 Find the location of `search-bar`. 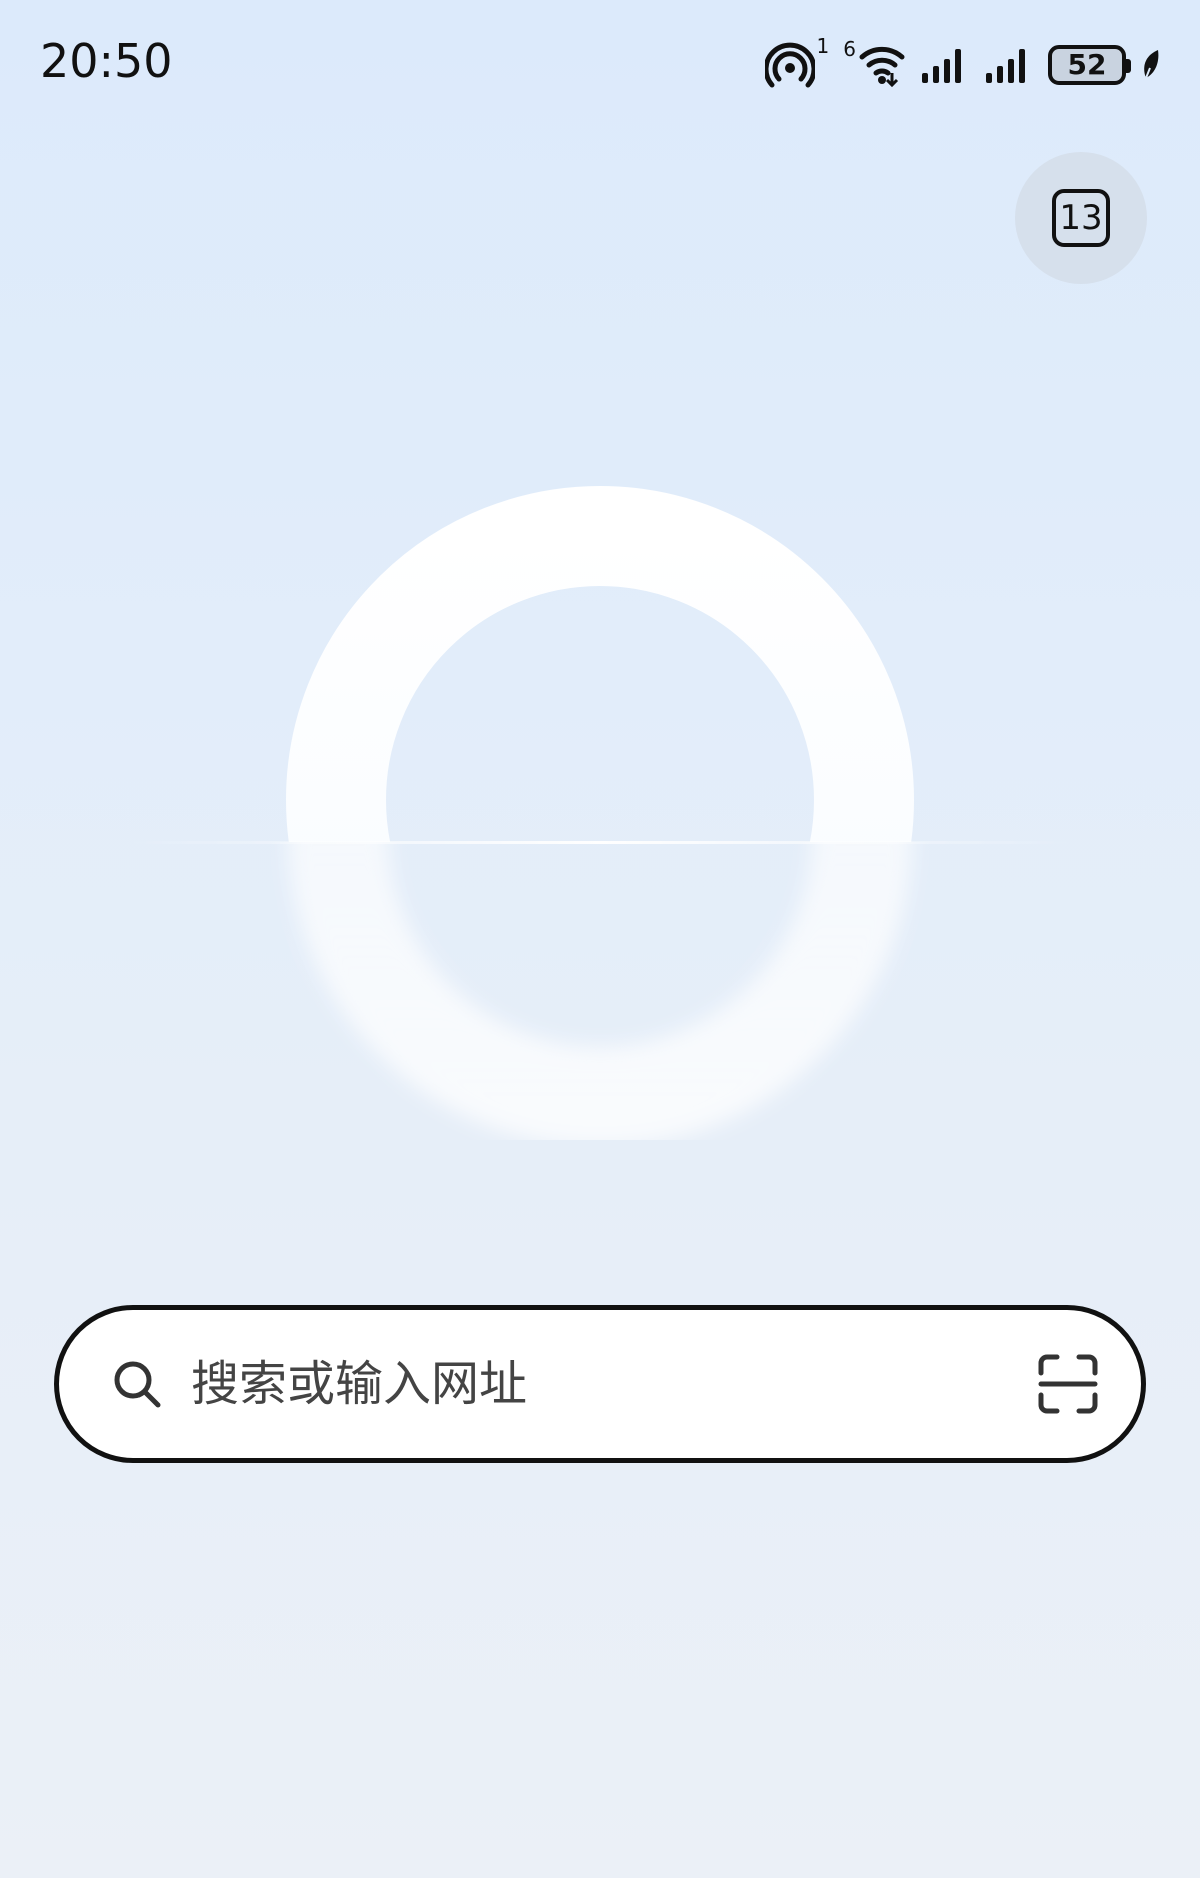

search-bar is located at coordinates (600, 1384).